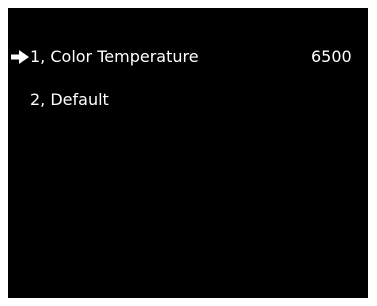 Image resolution: width=377 pixels, height=306 pixels. I want to click on color-temperature-value: 6500, so click(331, 56).